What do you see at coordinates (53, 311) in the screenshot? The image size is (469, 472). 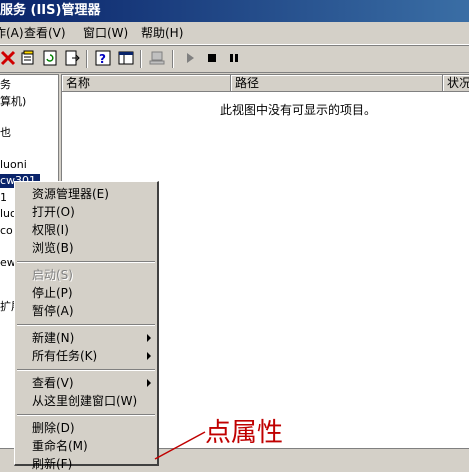 I see `ctx-pause: 暂停(A)` at bounding box center [53, 311].